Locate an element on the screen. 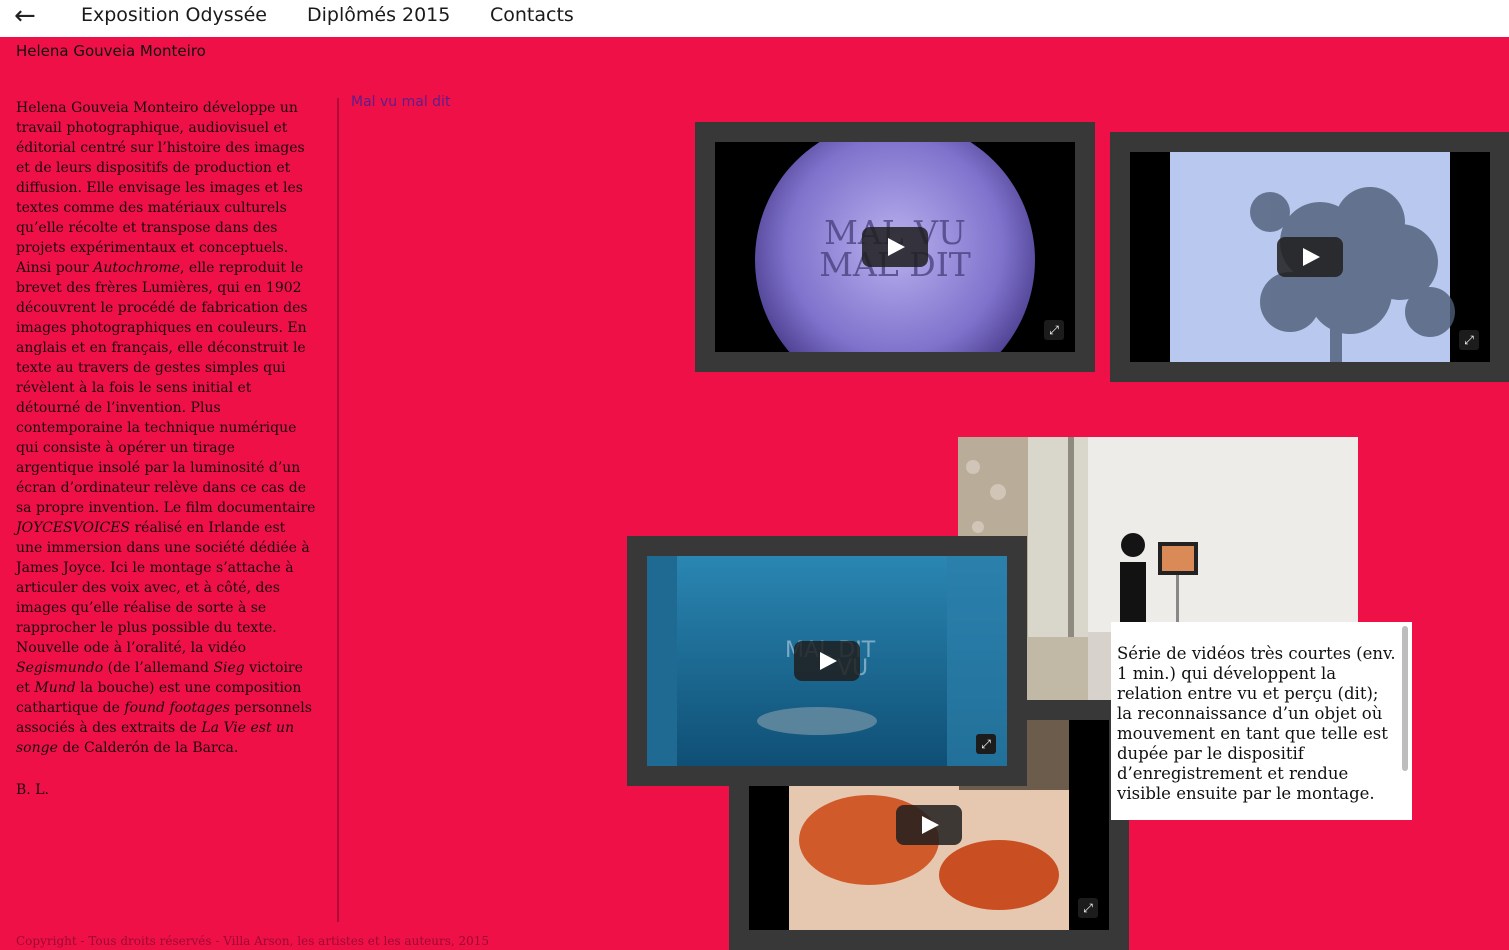 The width and height of the screenshot is (1509, 950). nav-exposition-odyssee: Exposition Odyssée is located at coordinates (174, 15).